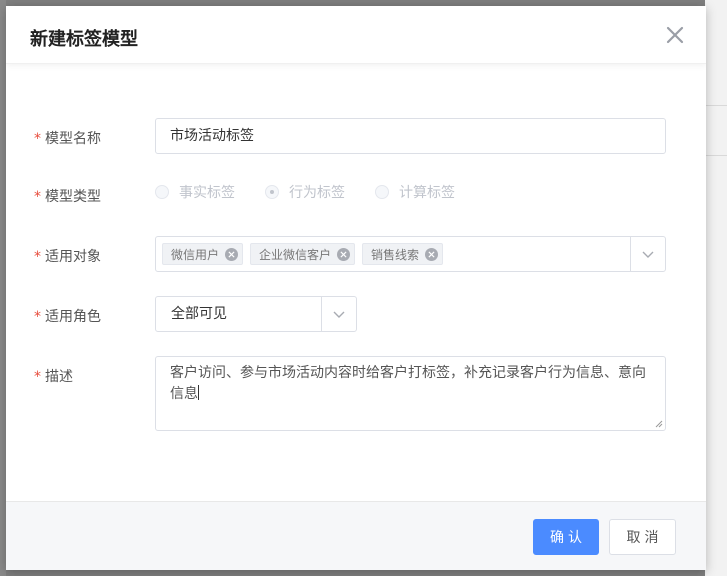 This screenshot has height=576, width=727. I want to click on target-multi-select: 微信用户 企业微信客户 销售线索, so click(410, 254).